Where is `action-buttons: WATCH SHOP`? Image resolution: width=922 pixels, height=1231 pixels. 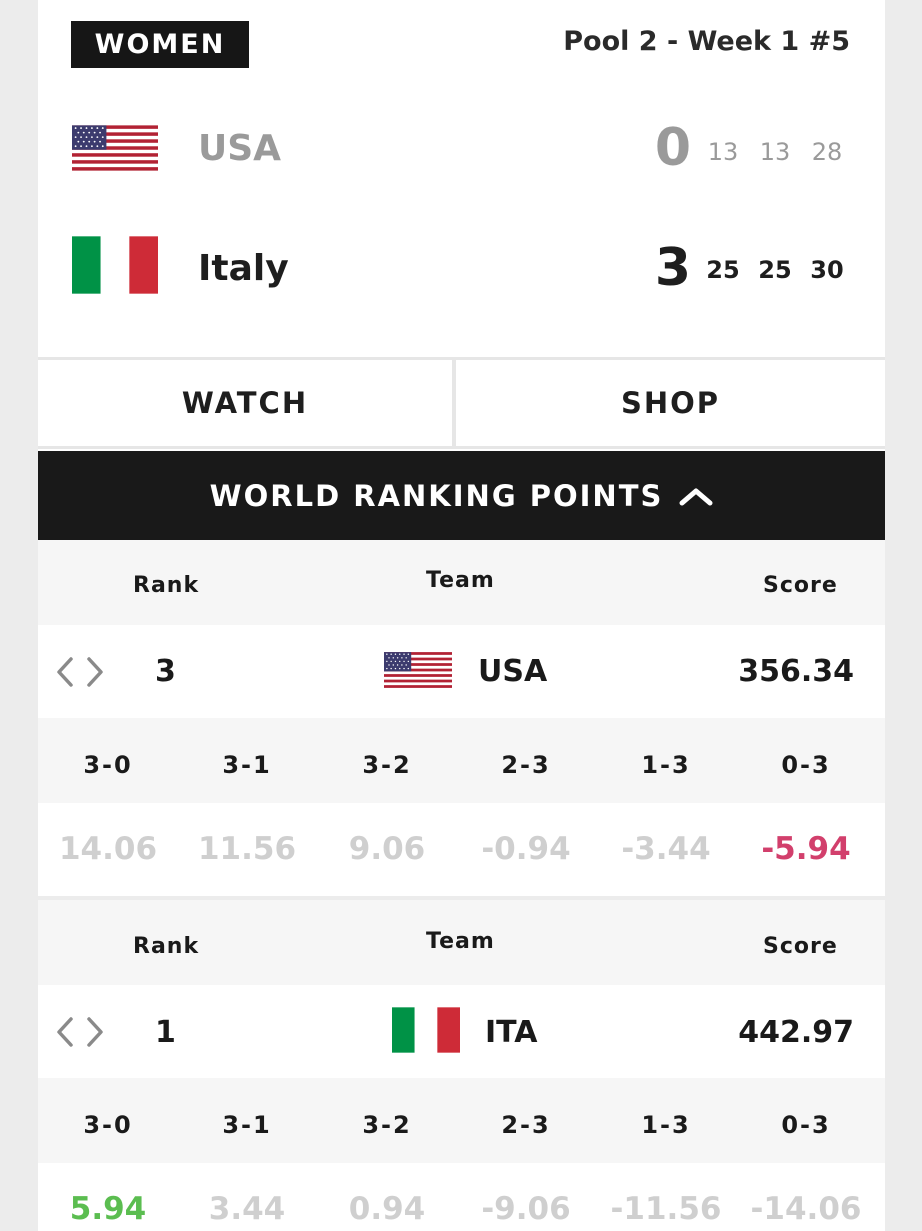 action-buttons: WATCH SHOP is located at coordinates (461, 403).